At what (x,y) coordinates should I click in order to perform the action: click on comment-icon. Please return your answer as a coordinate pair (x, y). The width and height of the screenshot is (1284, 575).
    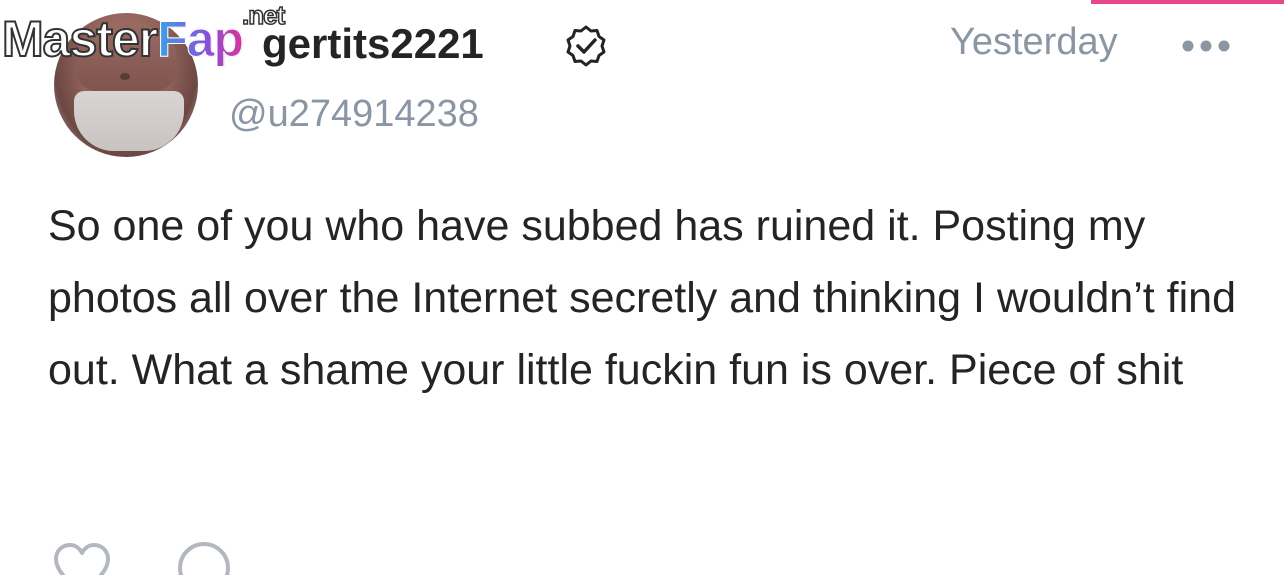
    Looking at the image, I should click on (204, 557).